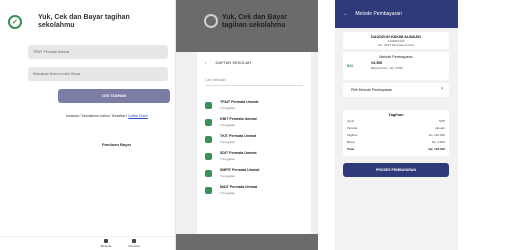 This screenshot has height=250, width=512. I want to click on nav-home: Beranda, so click(106, 243).